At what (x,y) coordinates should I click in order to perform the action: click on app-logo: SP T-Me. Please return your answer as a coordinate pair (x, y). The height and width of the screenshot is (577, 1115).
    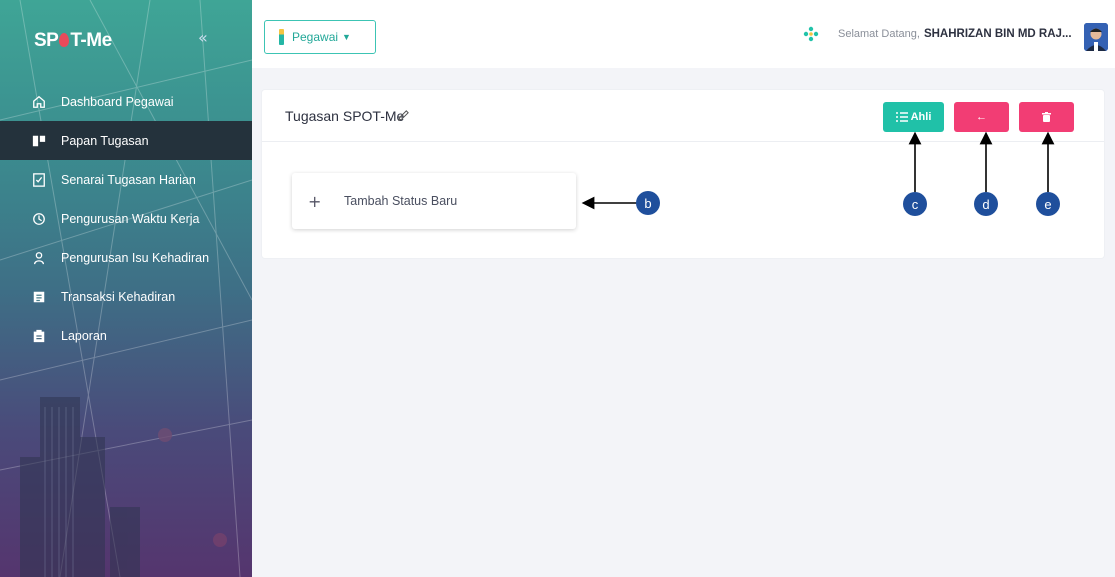
    Looking at the image, I should click on (73, 41).